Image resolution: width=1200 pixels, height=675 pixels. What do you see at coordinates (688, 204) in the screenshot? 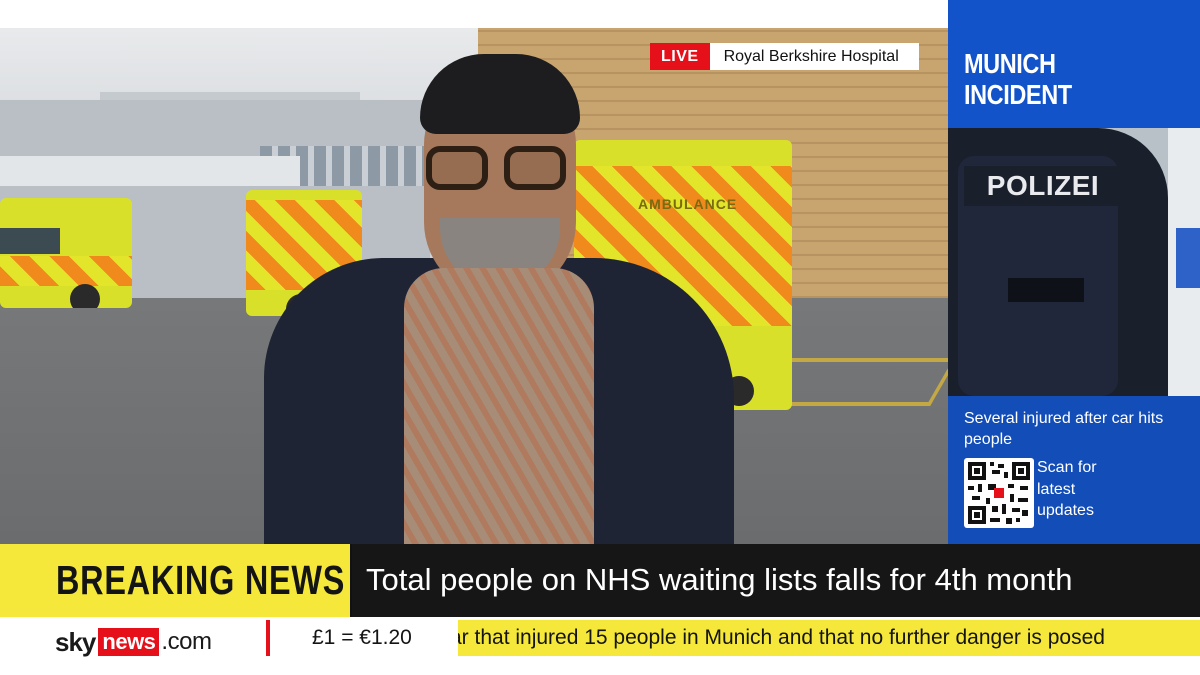
I see `ambulance-lettering: AMBULANCE` at bounding box center [688, 204].